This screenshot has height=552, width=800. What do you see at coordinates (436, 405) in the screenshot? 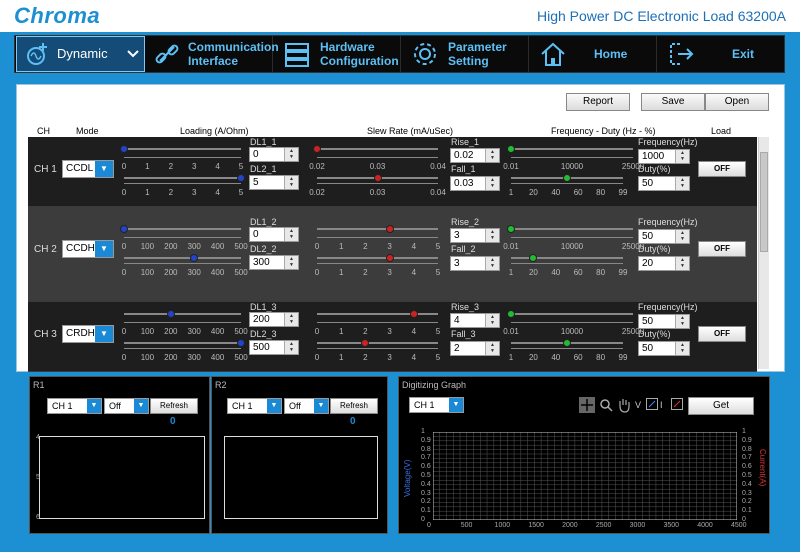
I see `graph-channel-select: CH 1 ▼` at bounding box center [436, 405].